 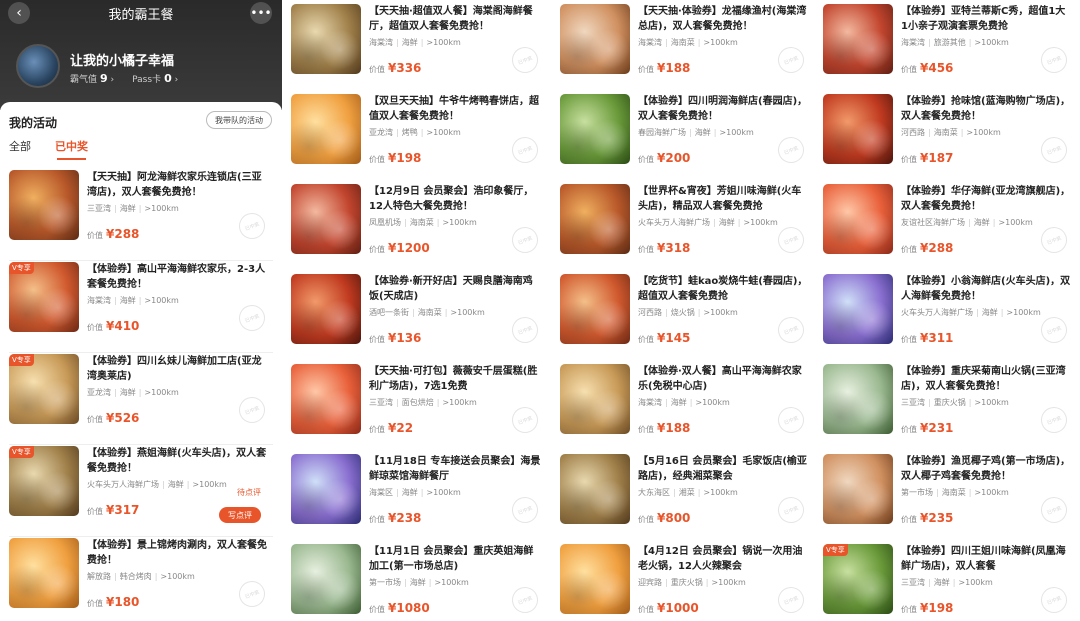 I want to click on pass-stat: Pass卡 0 ›, so click(x=155, y=78).